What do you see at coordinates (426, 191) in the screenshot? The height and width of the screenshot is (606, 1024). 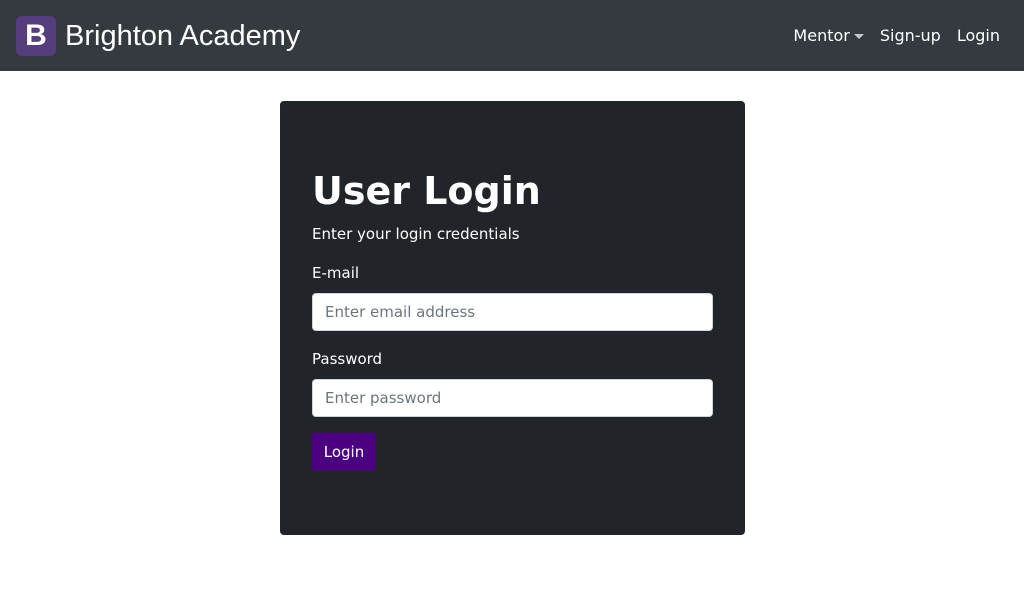 I see `page-title: User Login` at bounding box center [426, 191].